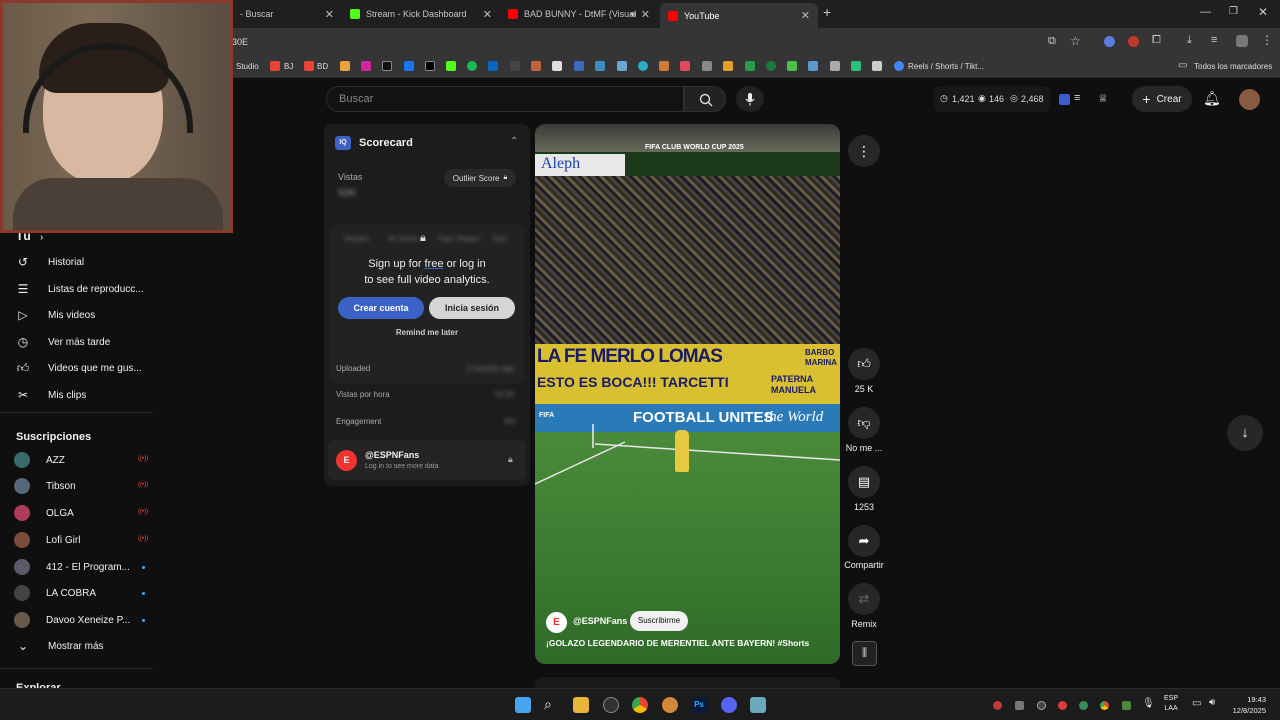 The width and height of the screenshot is (1280, 720). I want to click on subscription-item: AZZ ((•)), so click(81, 460).